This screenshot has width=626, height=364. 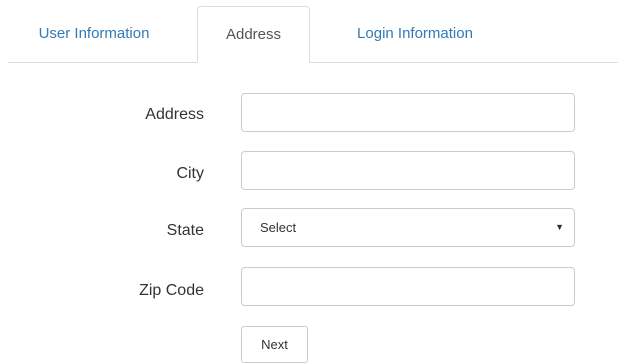 What do you see at coordinates (278, 227) in the screenshot?
I see `state-select-value: Select` at bounding box center [278, 227].